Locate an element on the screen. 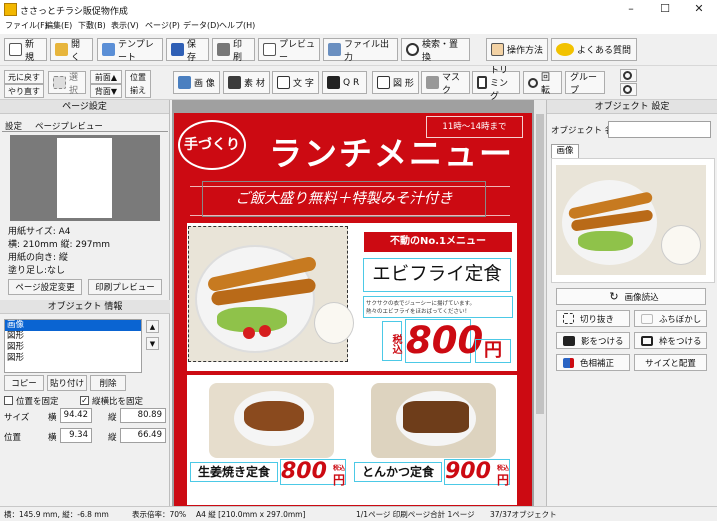  qr-tool-button: Q R is located at coordinates (344, 82).